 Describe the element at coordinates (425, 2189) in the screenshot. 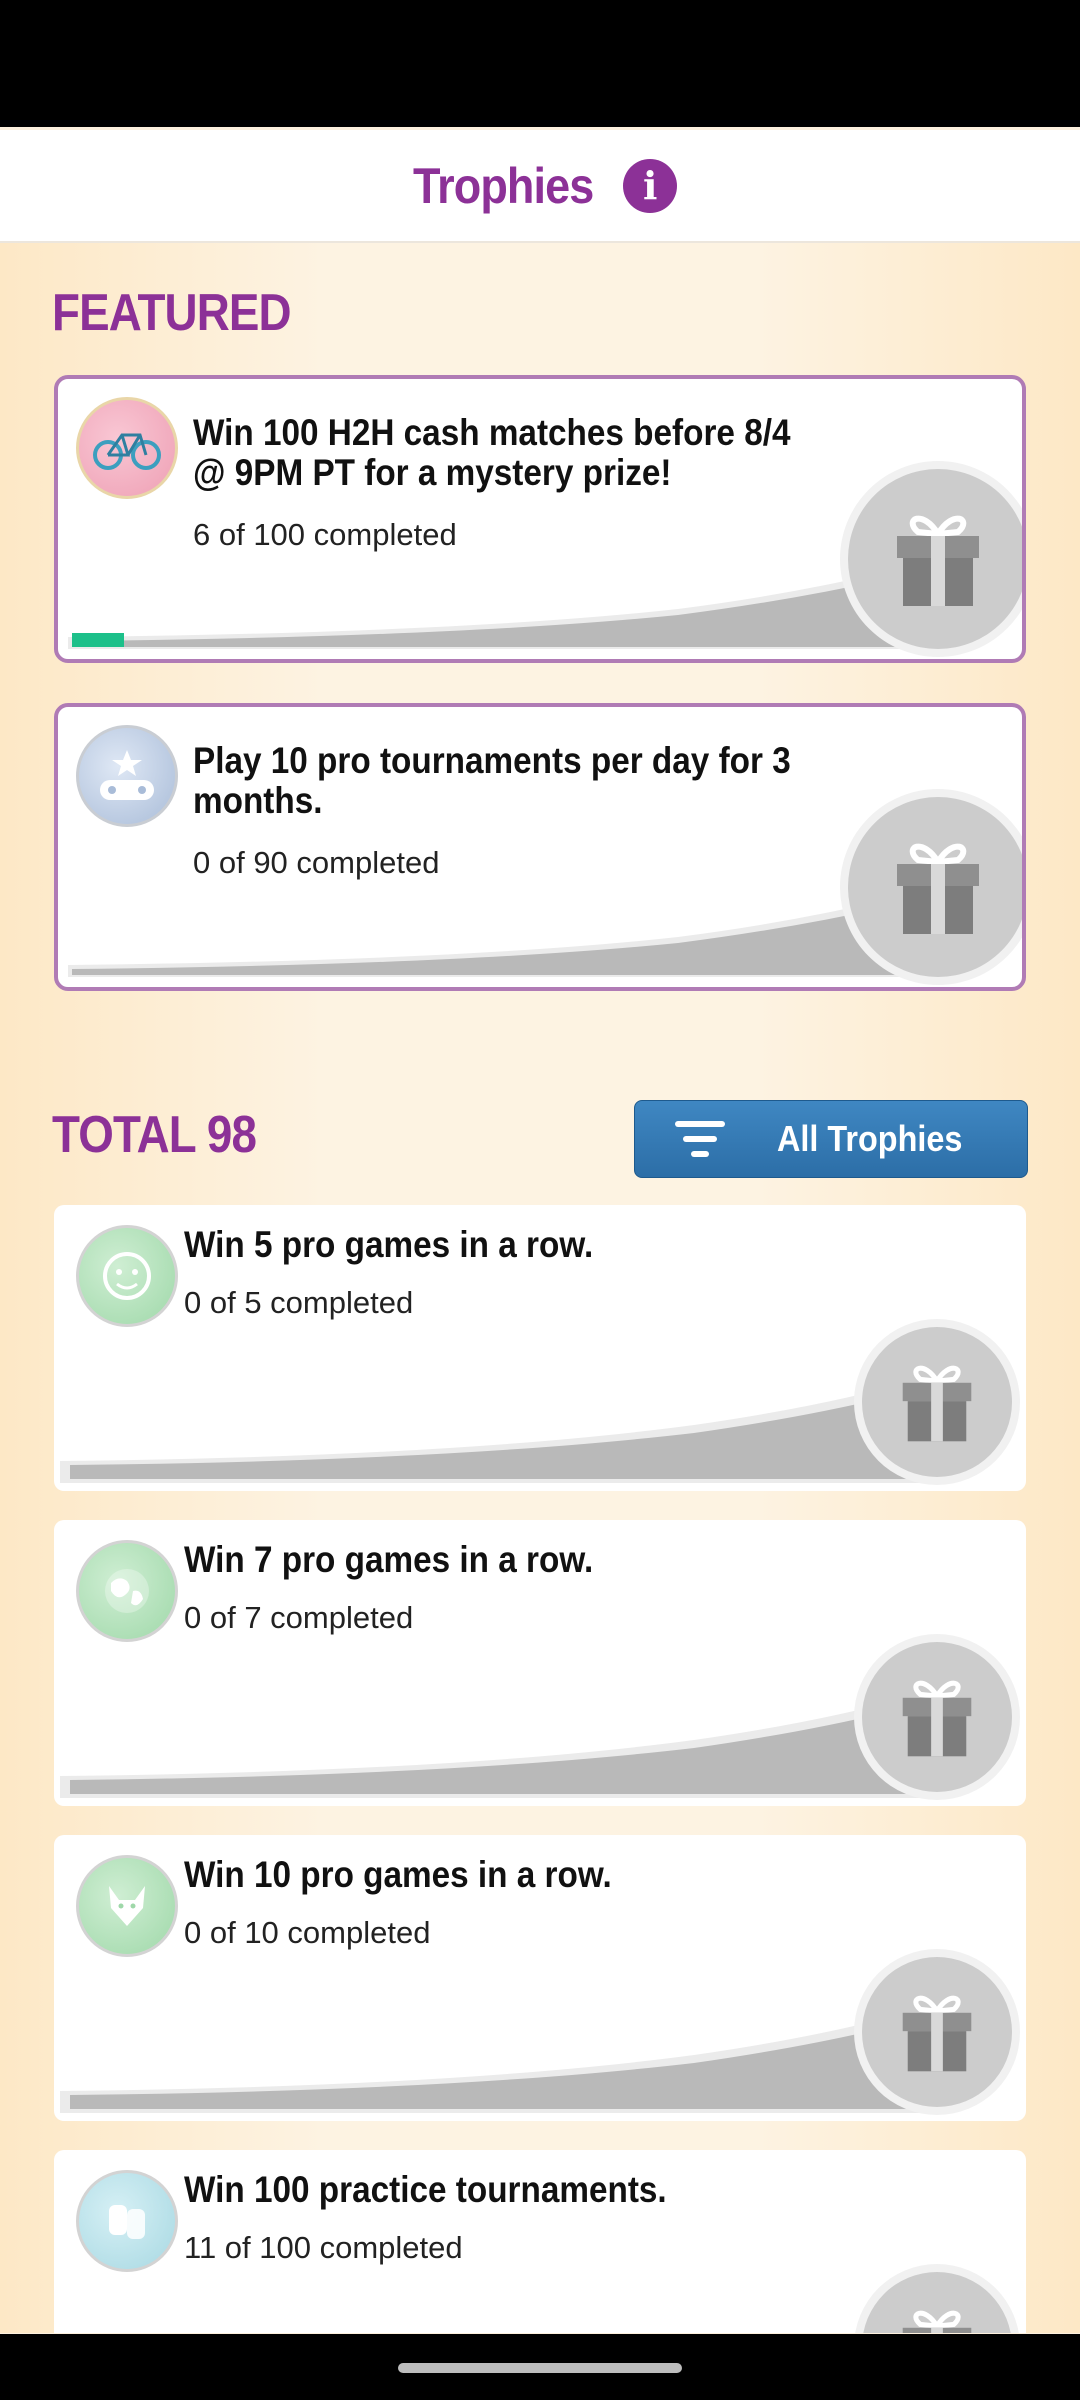

I see `trophy-title: Win 100 practice tournaments.` at that location.